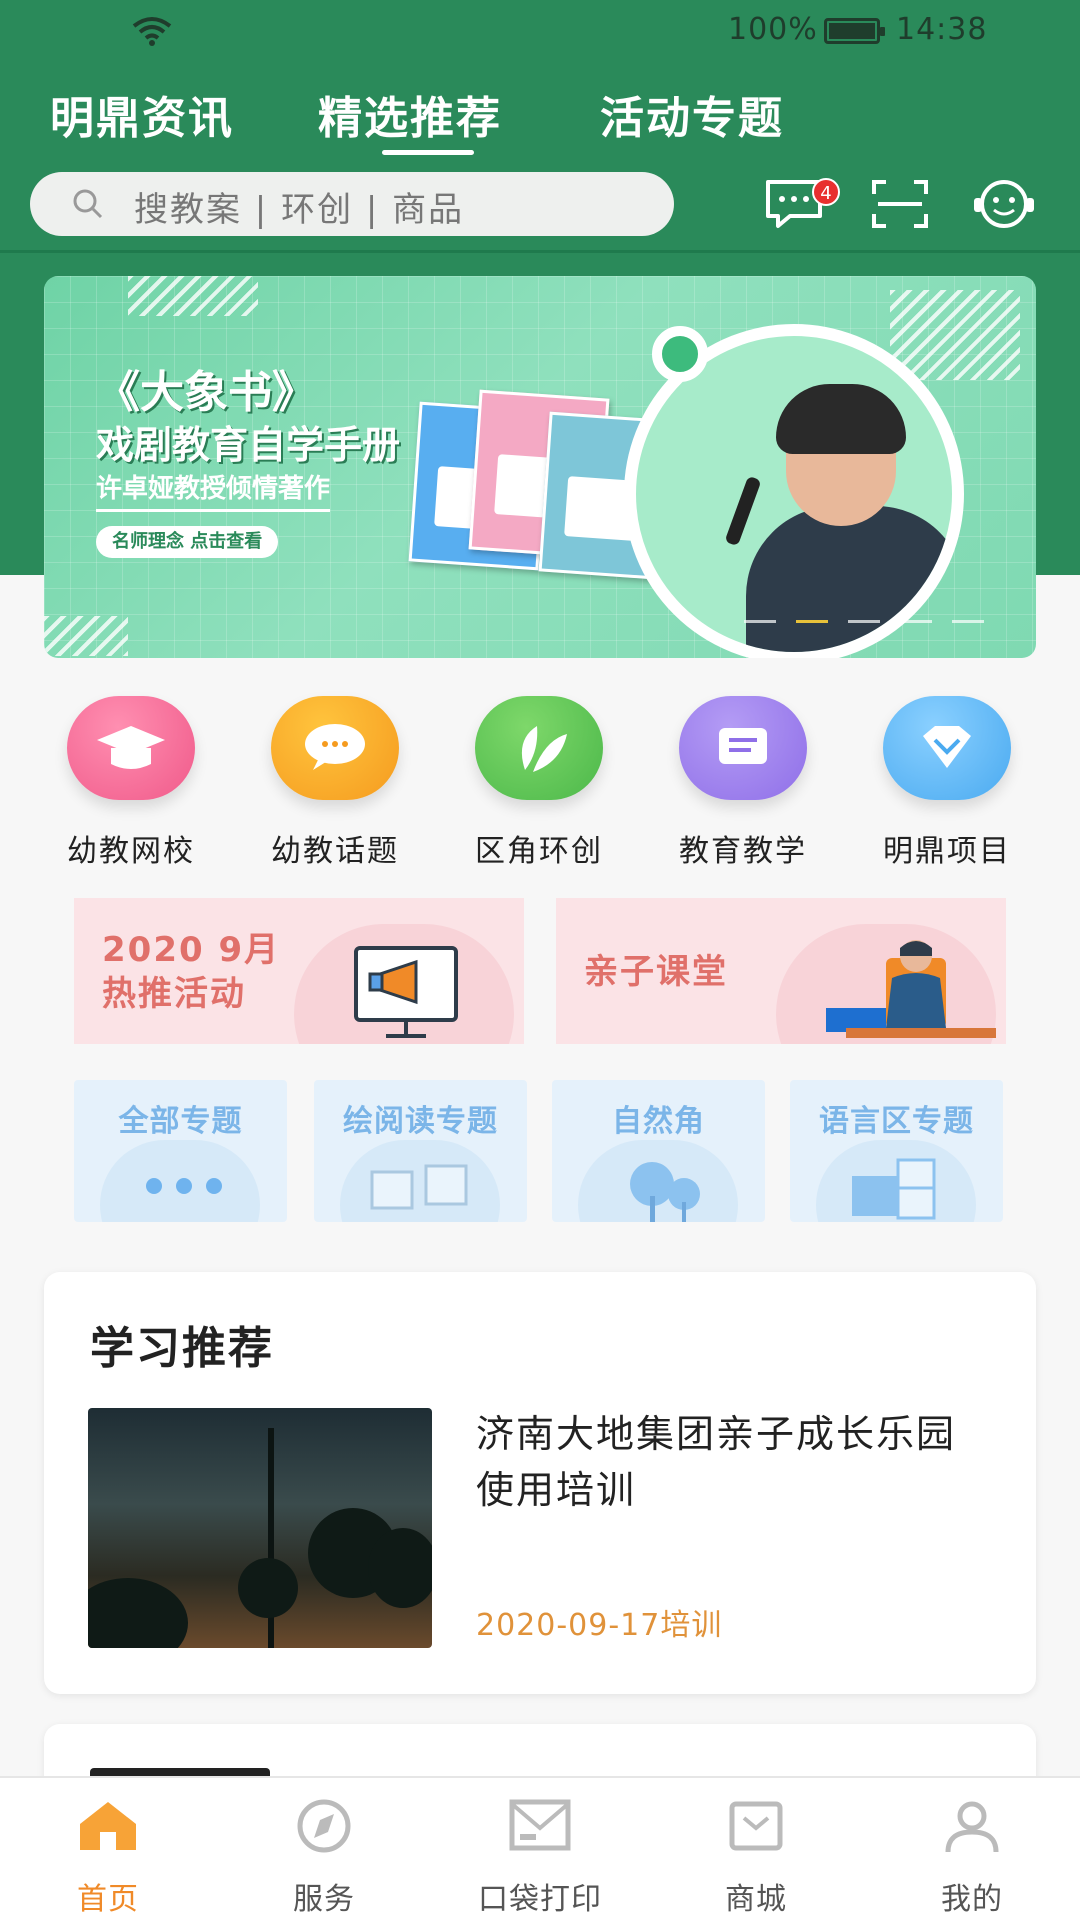 The height and width of the screenshot is (1920, 1080). Describe the element at coordinates (108, 1899) in the screenshot. I see `nav-label: 首页` at that location.